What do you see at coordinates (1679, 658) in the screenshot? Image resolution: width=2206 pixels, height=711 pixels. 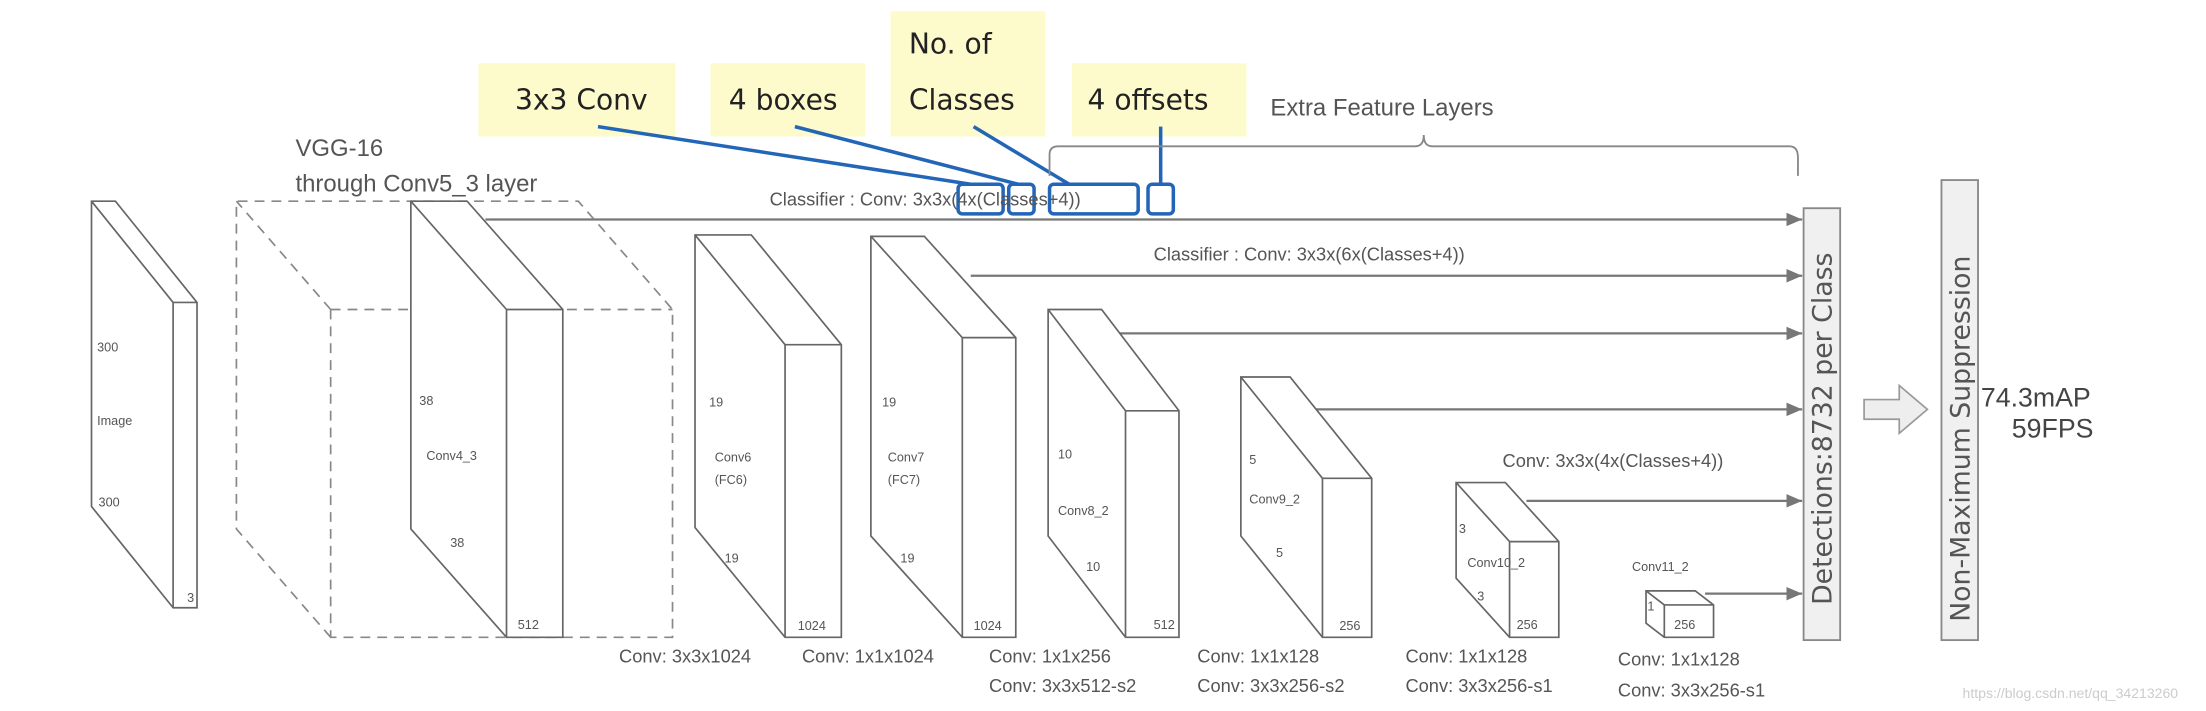 I see `conv11_2-op1: Conv: 1x1x128` at bounding box center [1679, 658].